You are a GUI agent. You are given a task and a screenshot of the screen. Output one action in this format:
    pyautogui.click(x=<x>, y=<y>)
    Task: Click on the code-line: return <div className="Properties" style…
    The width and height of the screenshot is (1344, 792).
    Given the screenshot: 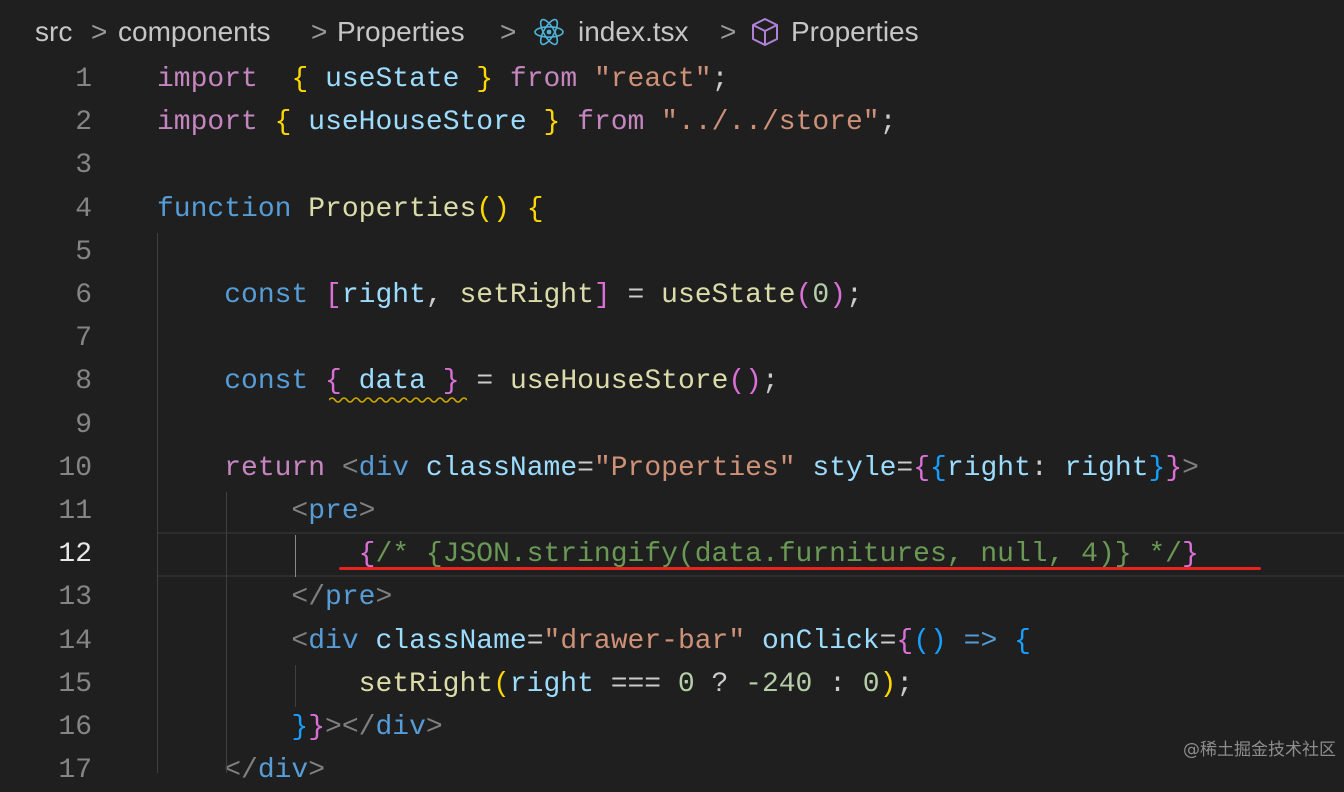 What is the action you would take?
    pyautogui.click(x=678, y=468)
    